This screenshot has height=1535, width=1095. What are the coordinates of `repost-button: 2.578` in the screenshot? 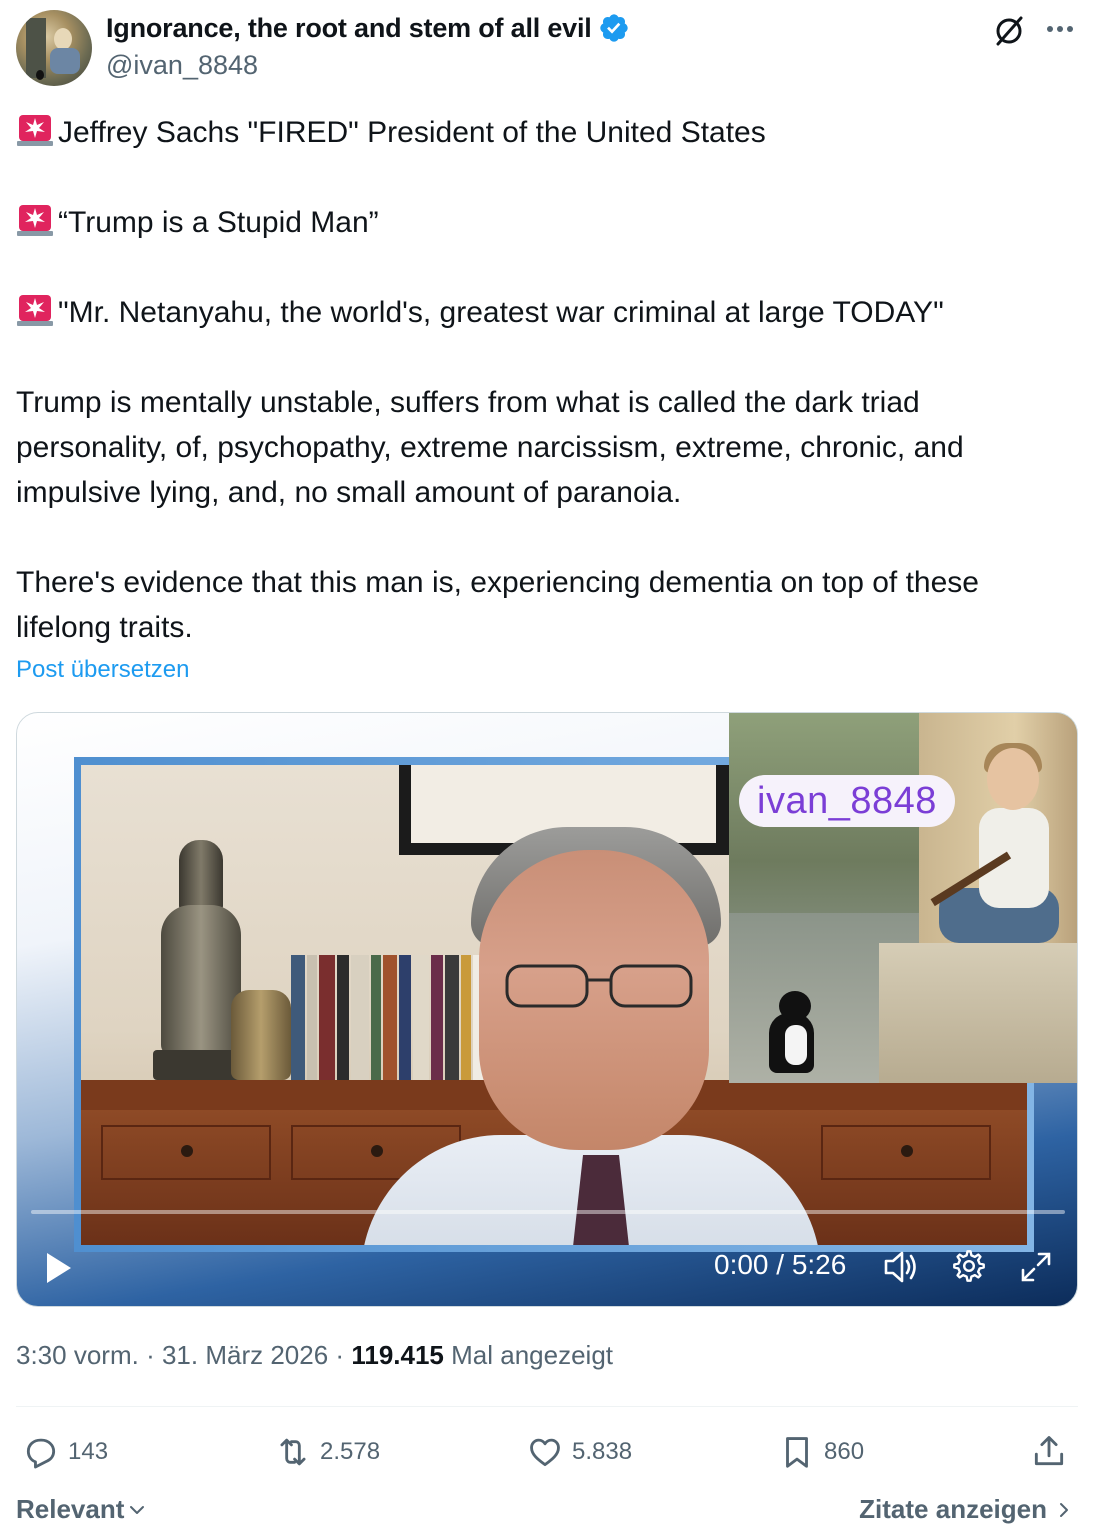 It's located at (327, 1452).